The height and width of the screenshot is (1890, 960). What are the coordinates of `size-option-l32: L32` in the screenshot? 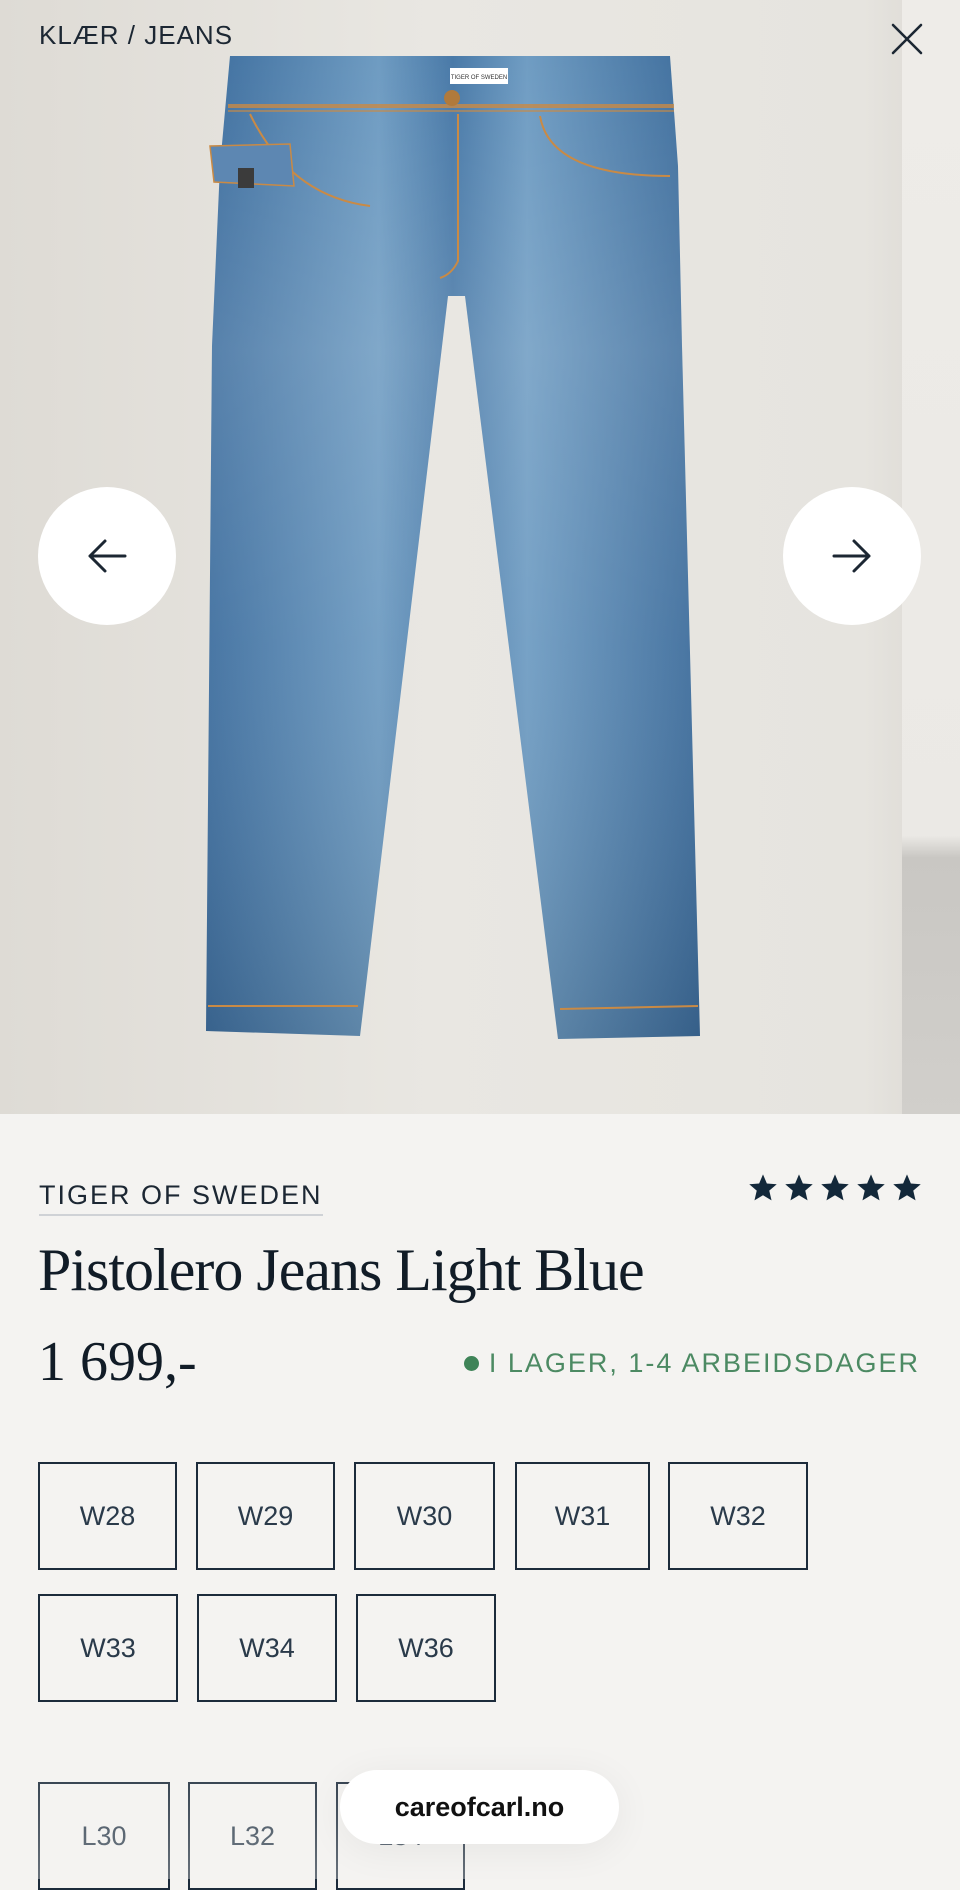 It's located at (252, 1836).